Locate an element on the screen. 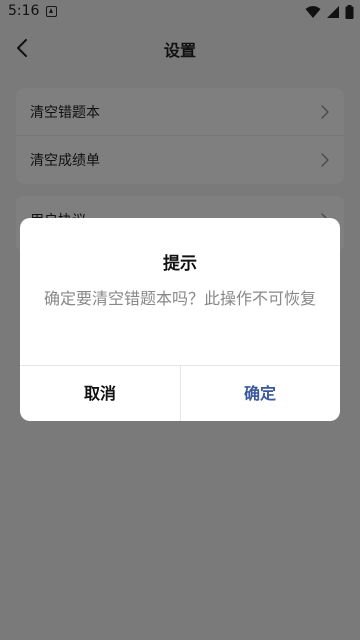  cancel-button: 取消 is located at coordinates (100, 393).